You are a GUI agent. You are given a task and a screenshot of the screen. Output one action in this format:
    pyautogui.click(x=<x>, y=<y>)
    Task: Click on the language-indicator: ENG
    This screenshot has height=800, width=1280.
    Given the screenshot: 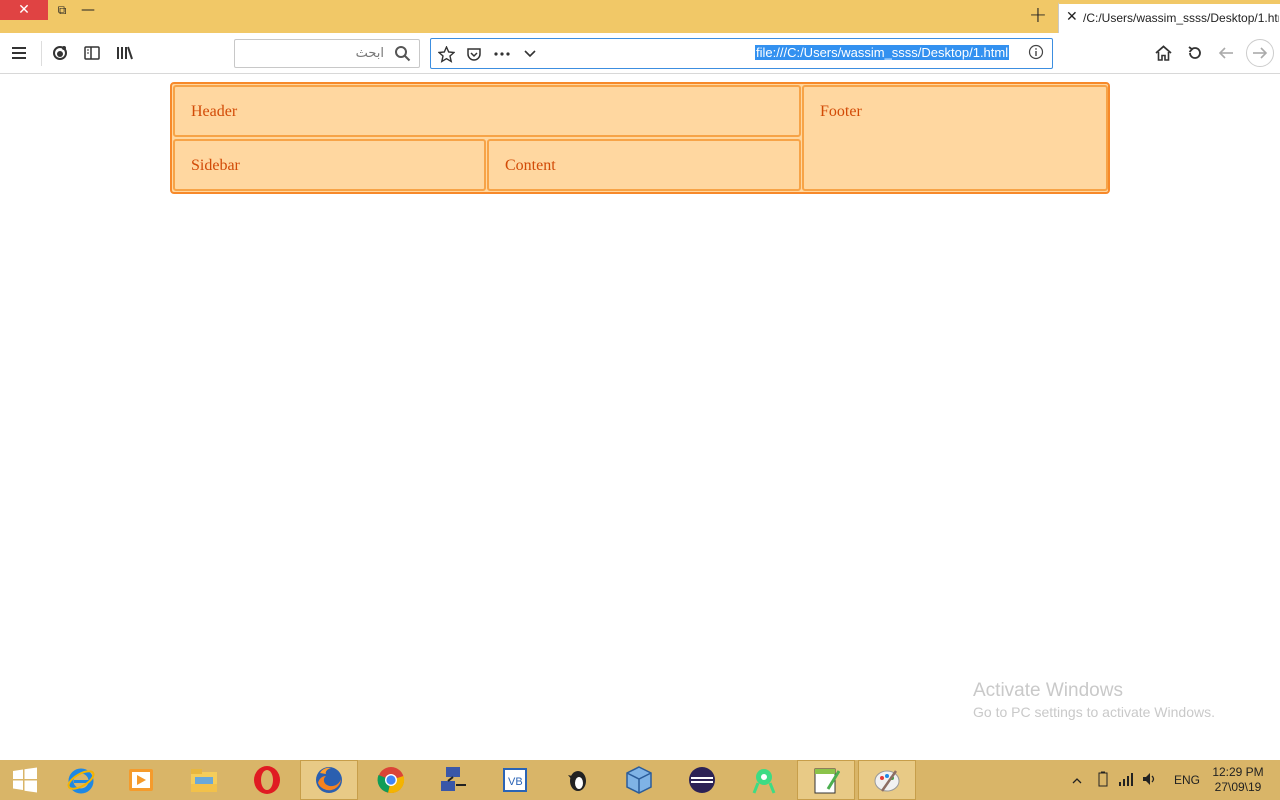 What is the action you would take?
    pyautogui.click(x=1187, y=780)
    